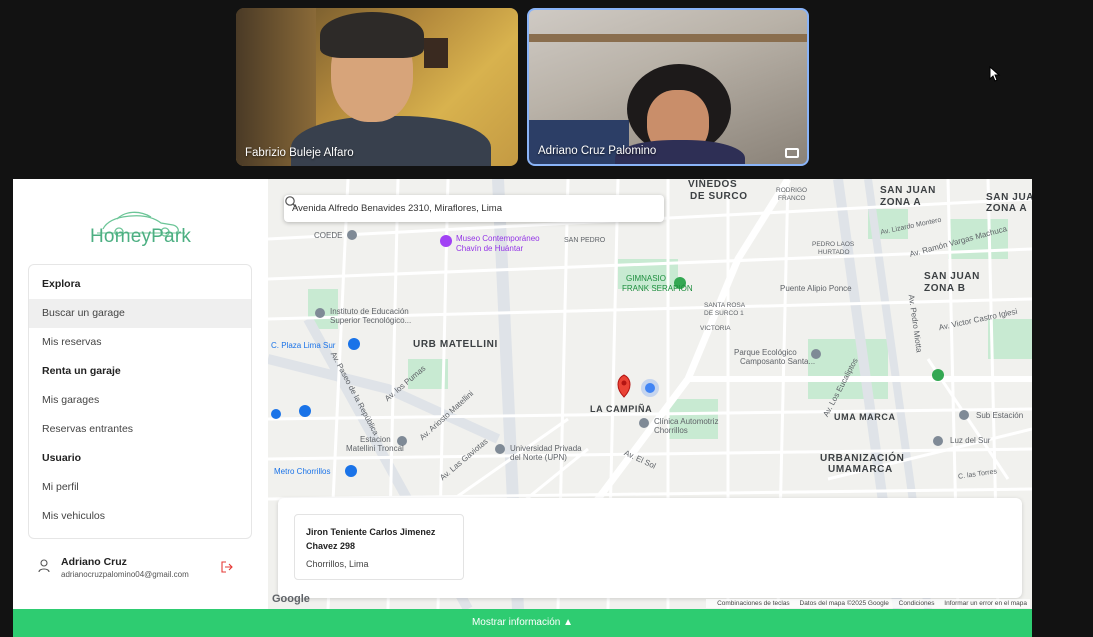  I want to click on logout-icon, so click(227, 567).